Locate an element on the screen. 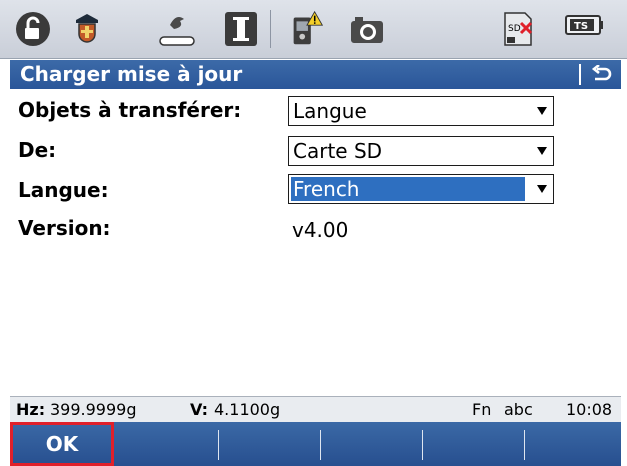 The image size is (627, 466). softkey-f4 is located at coordinates (371, 444).